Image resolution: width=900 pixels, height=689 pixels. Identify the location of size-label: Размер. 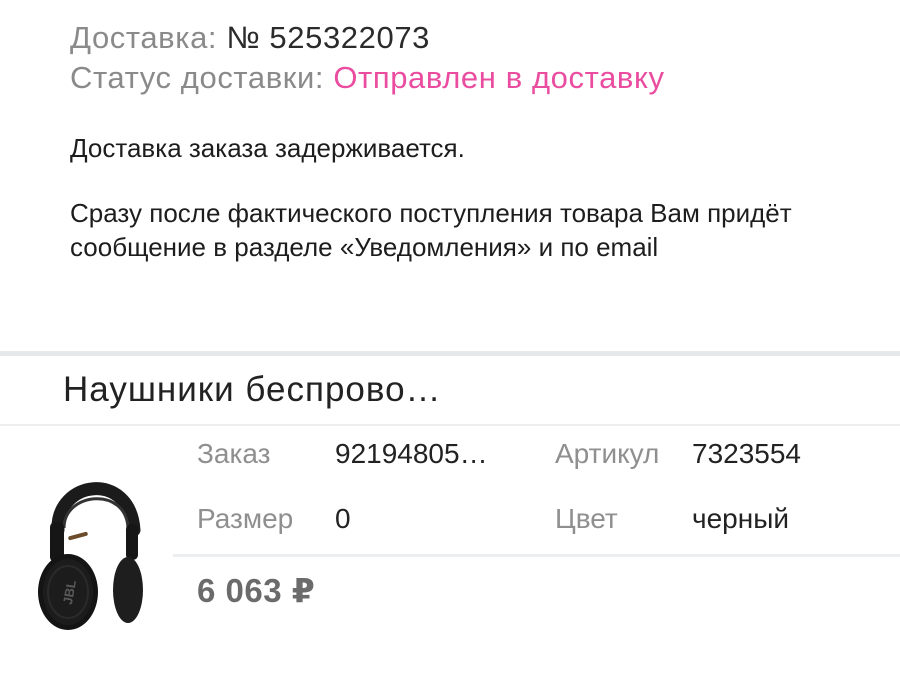
(245, 518).